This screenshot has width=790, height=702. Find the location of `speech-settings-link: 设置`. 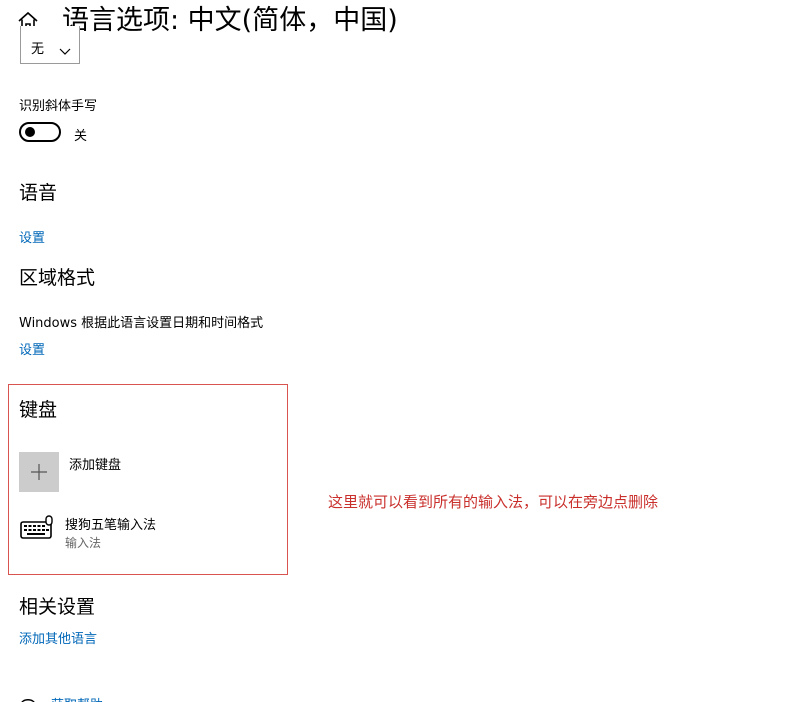

speech-settings-link: 设置 is located at coordinates (32, 236).